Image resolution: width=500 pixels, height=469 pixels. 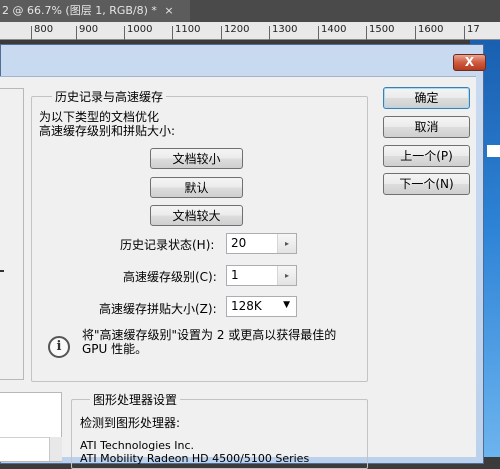 I want to click on gpu-vendor: ATI Technologies Inc., so click(x=137, y=445).